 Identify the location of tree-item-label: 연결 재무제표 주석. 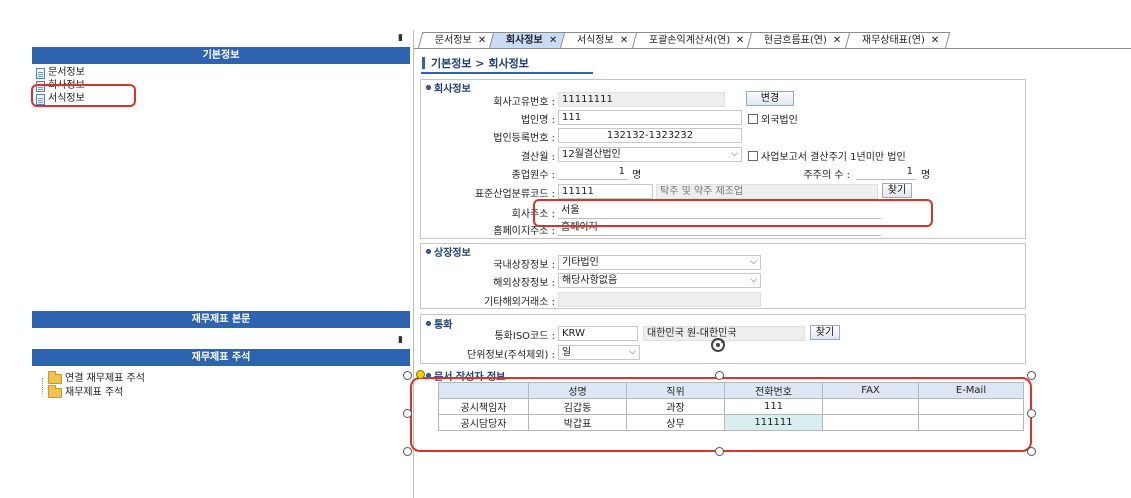
(105, 378).